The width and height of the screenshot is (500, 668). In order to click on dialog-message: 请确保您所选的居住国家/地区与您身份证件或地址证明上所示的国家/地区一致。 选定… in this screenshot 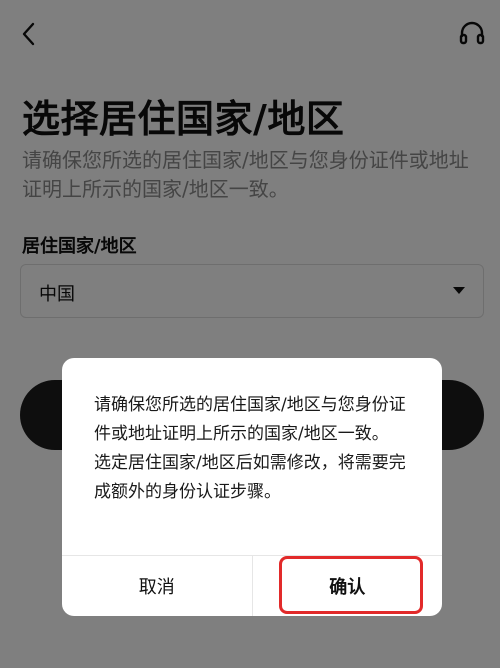, I will do `click(256, 449)`.